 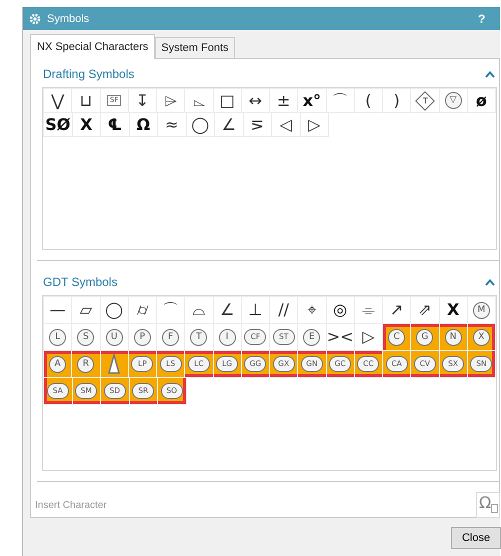 I want to click on symbol-cell: ø, so click(x=481, y=100).